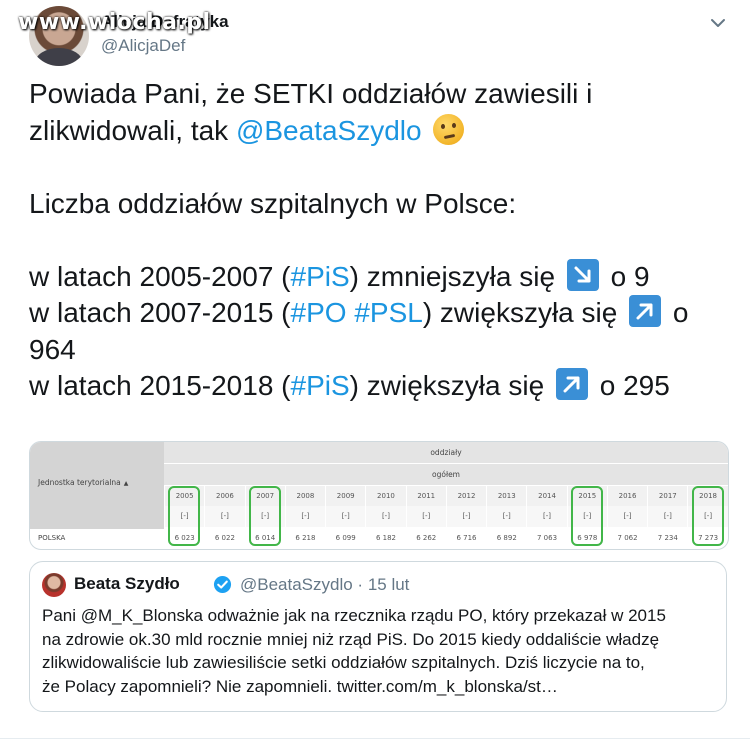 Image resolution: width=750 pixels, height=744 pixels. What do you see at coordinates (304, 496) in the screenshot?
I see `year-header-cell: 2008` at bounding box center [304, 496].